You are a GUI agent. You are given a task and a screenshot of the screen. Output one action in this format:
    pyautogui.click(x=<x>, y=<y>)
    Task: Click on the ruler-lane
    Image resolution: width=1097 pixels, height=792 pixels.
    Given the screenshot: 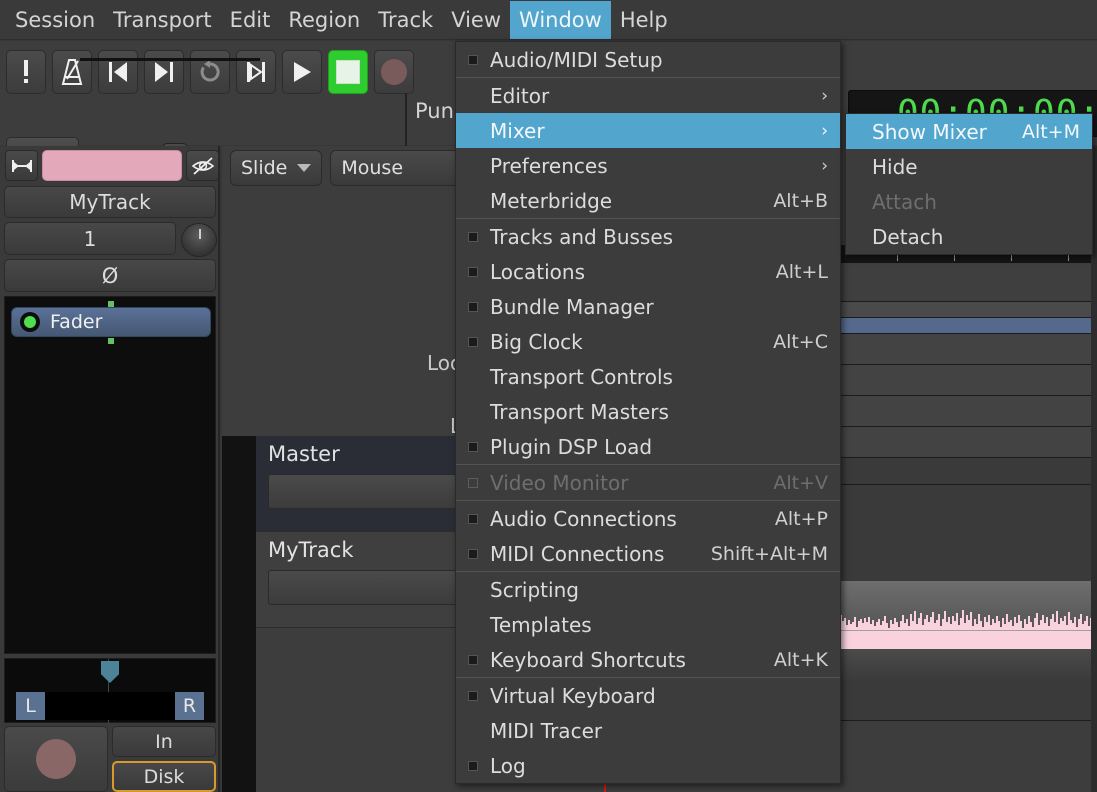 What is the action you would take?
    pyautogui.click(x=968, y=283)
    